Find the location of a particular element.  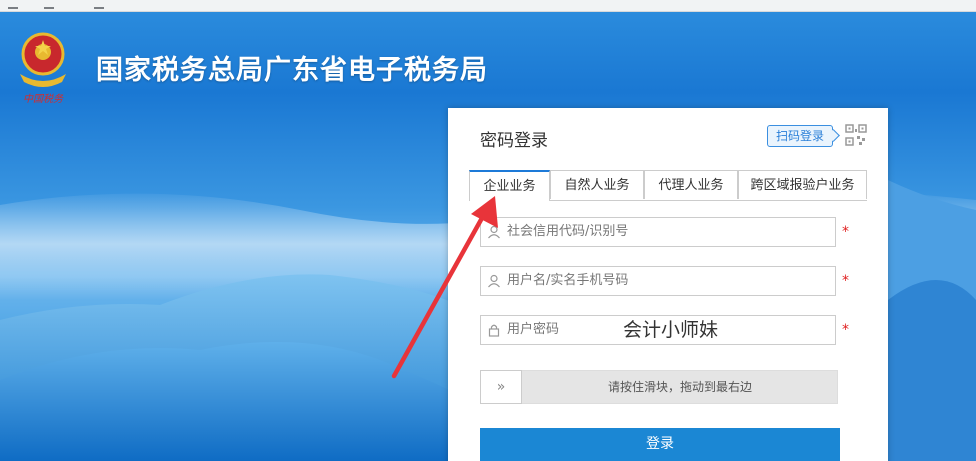

tab-enterprise: 企业业务 is located at coordinates (509, 185).